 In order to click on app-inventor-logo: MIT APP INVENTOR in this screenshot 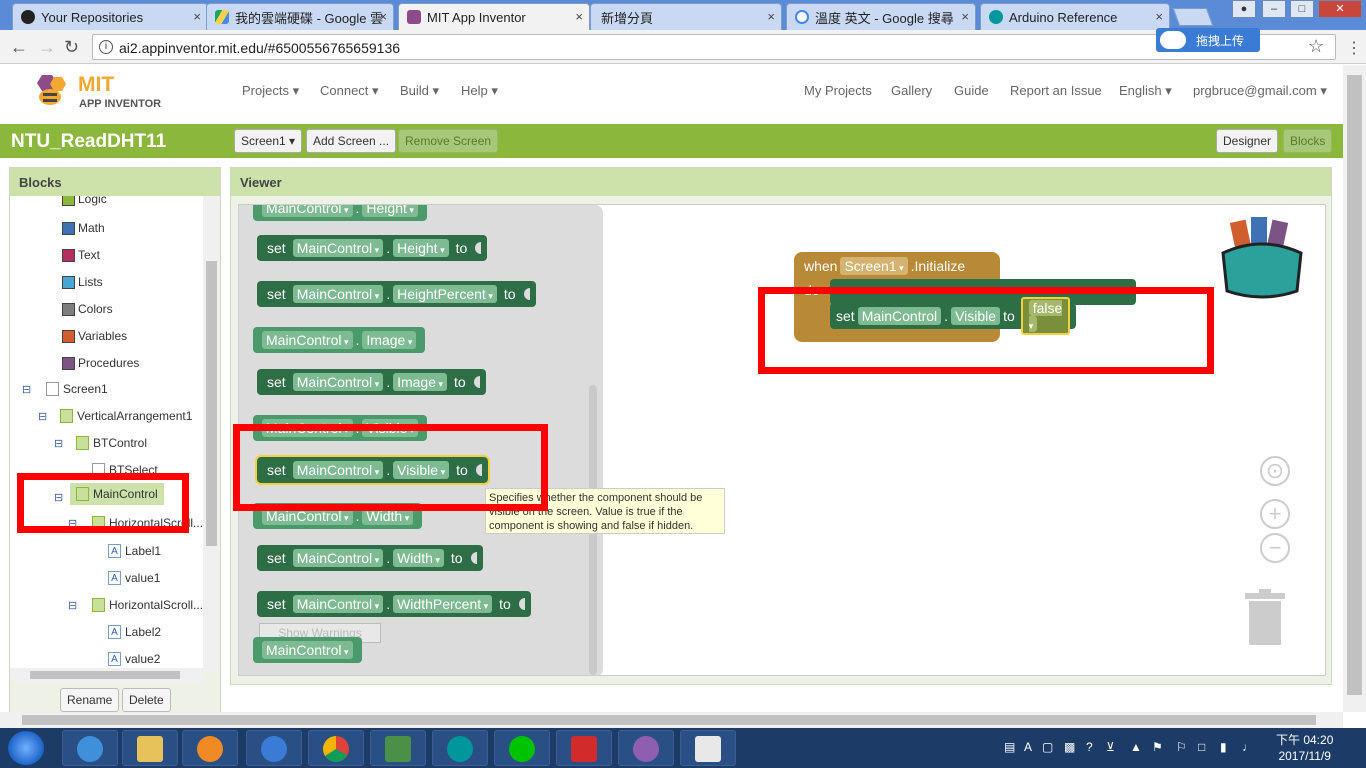, I will do `click(100, 93)`.